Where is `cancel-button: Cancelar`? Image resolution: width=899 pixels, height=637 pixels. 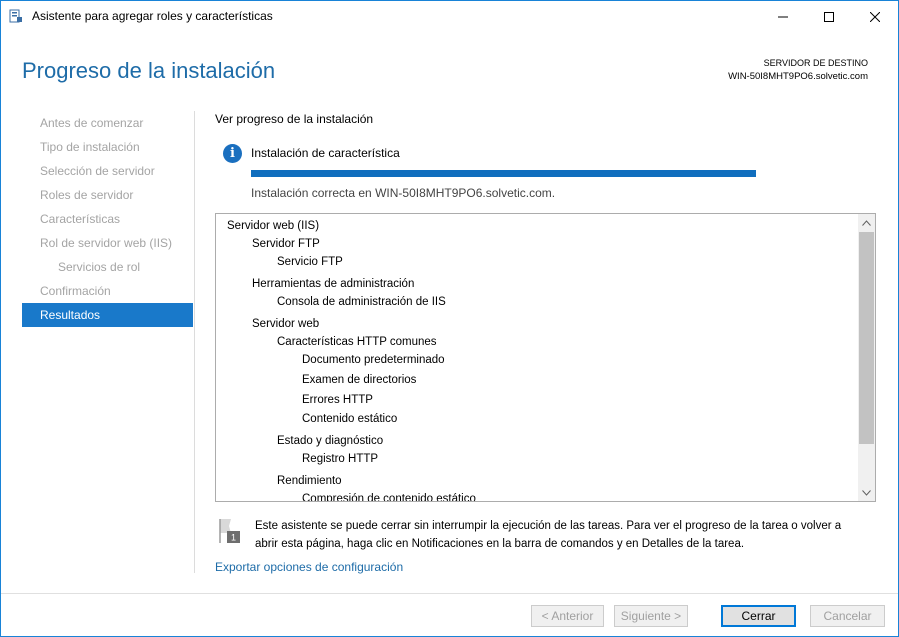 cancel-button: Cancelar is located at coordinates (847, 616).